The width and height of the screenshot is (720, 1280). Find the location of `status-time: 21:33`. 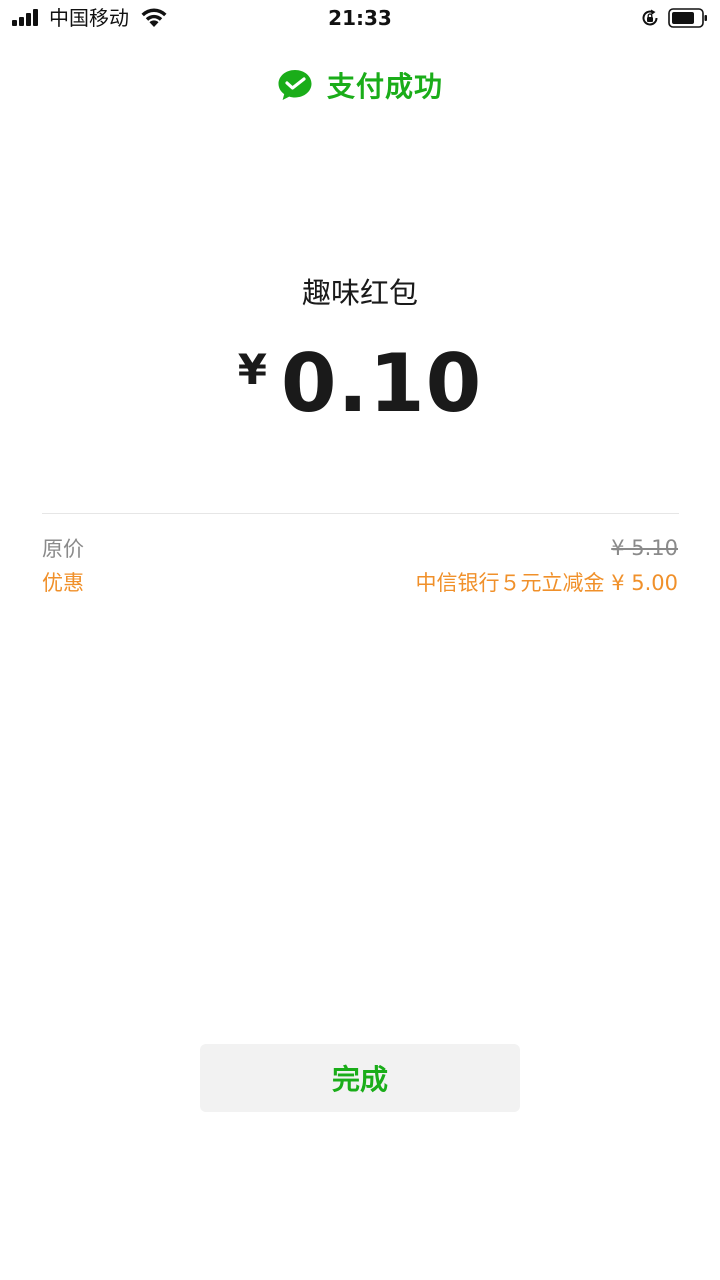

status-time: 21:33 is located at coordinates (360, 18).